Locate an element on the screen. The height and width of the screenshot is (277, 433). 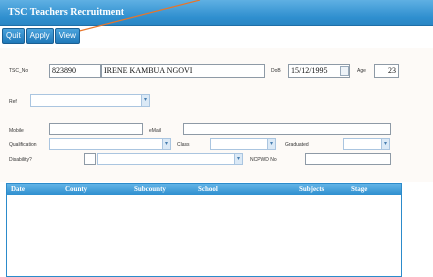
column-header-subjects: Subjects is located at coordinates (311, 189).